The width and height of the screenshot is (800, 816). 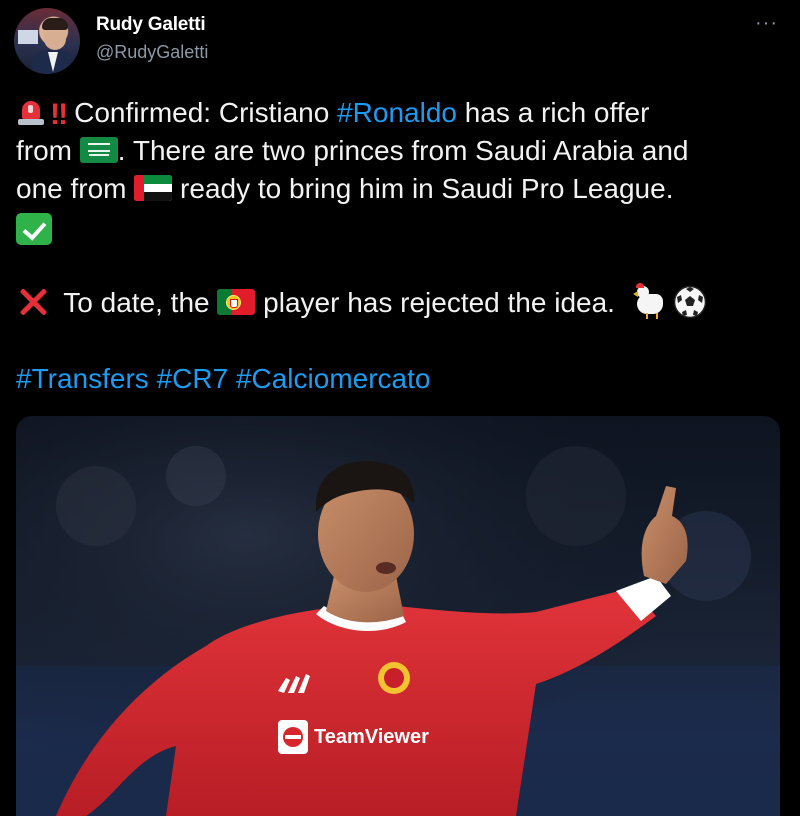 I want to click on soccer-ball-icon, so click(x=690, y=302).